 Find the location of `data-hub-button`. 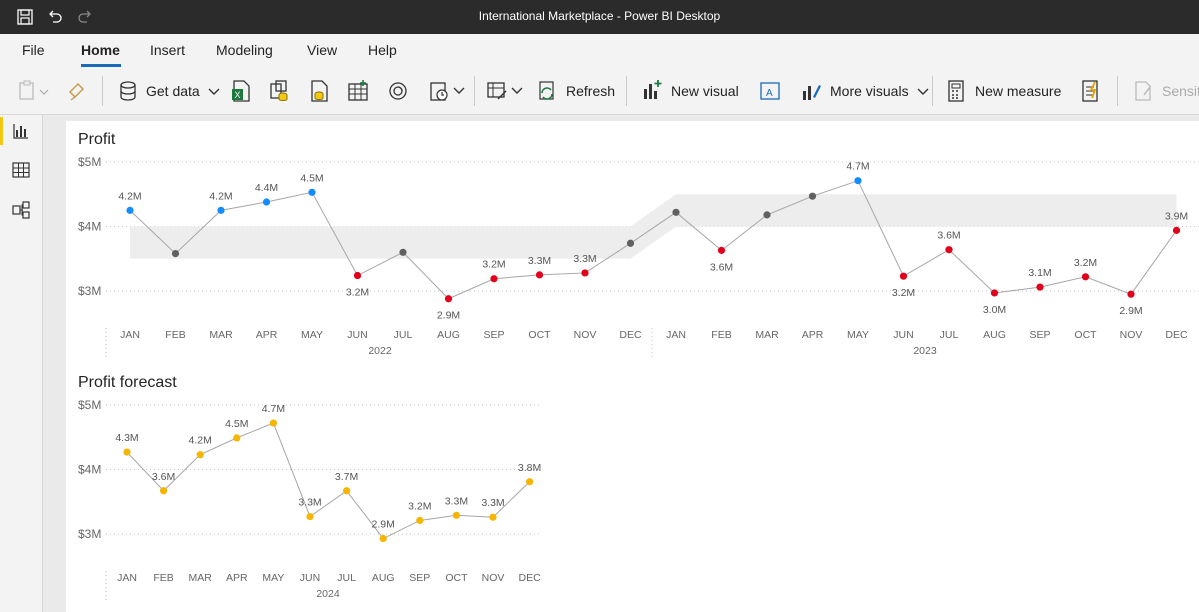

data-hub-button is located at coordinates (279, 91).